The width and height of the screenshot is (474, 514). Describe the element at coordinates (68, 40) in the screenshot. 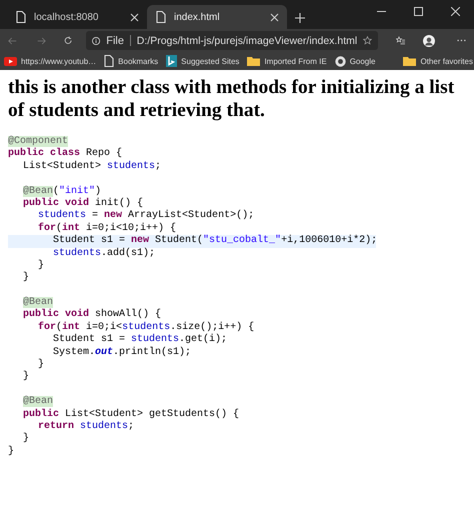

I see `reload-icon` at that location.